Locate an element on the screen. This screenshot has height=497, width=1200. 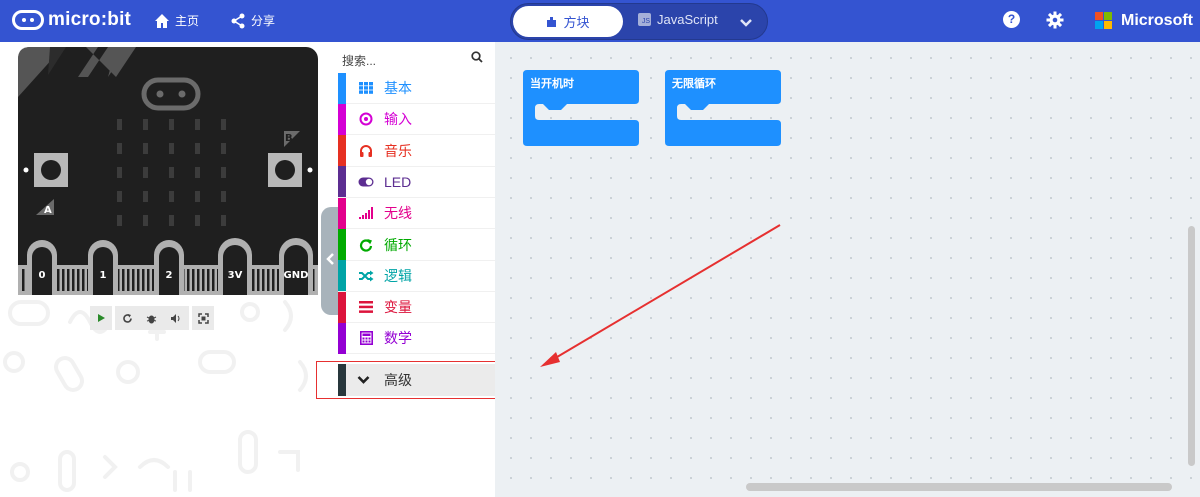
chevron-down-icon is located at coordinates (746, 23).